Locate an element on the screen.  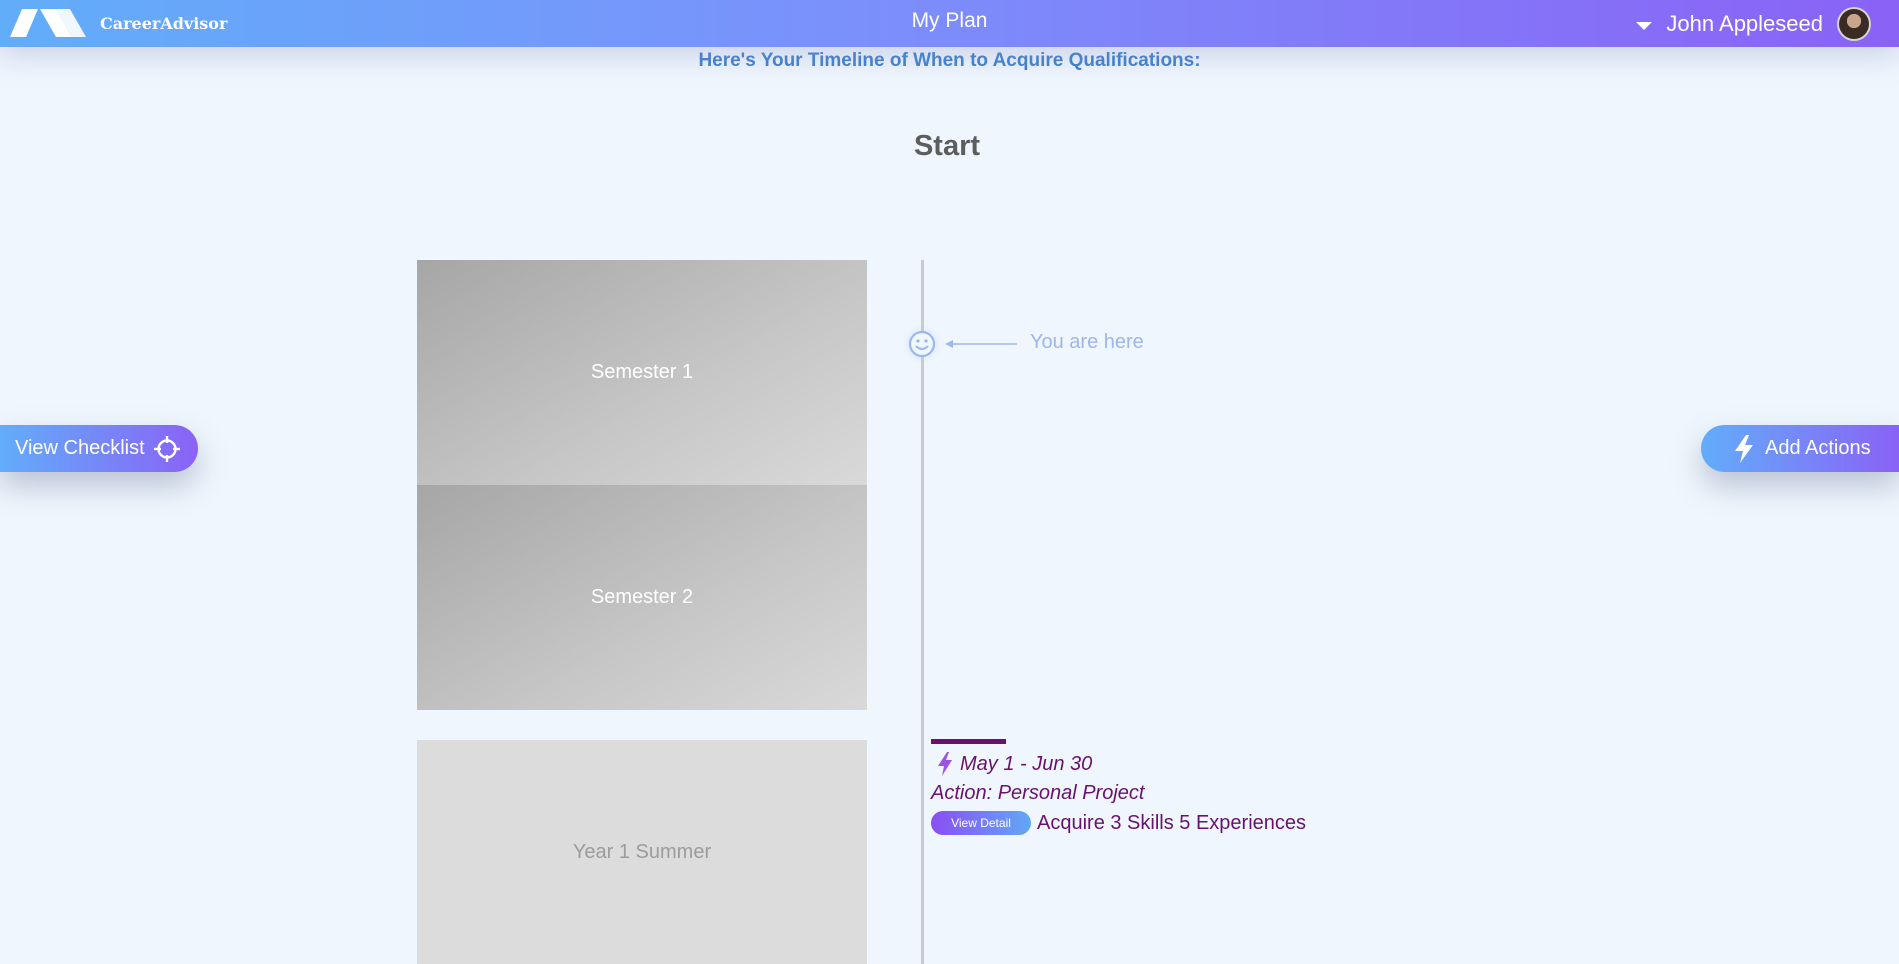
chevron-down-icon is located at coordinates (1644, 25).